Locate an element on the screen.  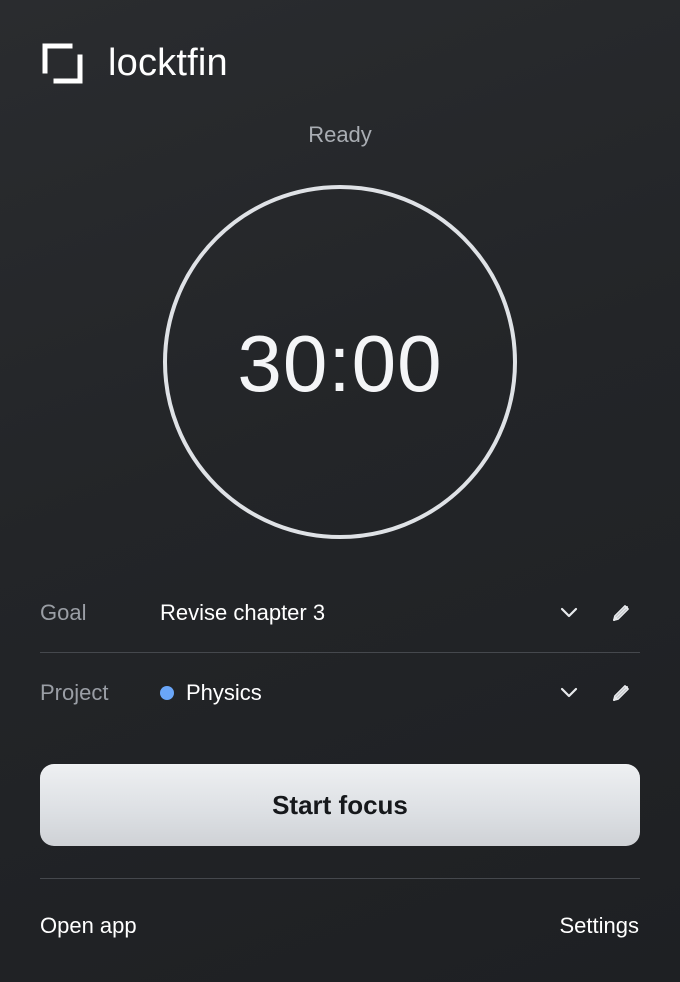
project-label: Project is located at coordinates (74, 692).